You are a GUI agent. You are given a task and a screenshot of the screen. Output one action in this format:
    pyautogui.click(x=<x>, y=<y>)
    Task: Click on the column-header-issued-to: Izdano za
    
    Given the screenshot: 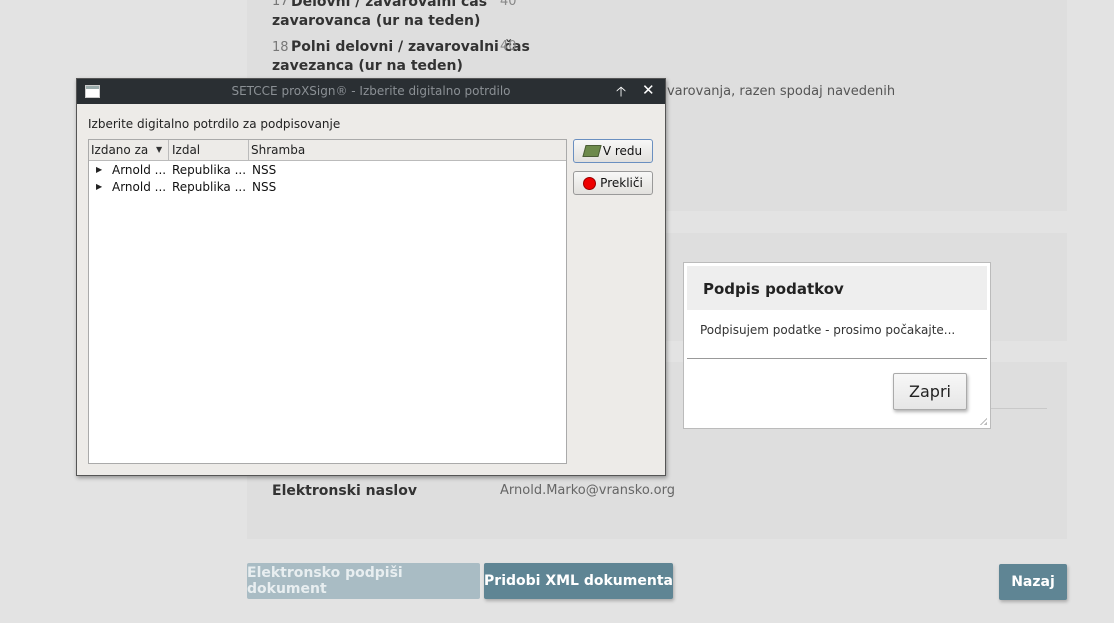 What is the action you would take?
    pyautogui.click(x=119, y=150)
    